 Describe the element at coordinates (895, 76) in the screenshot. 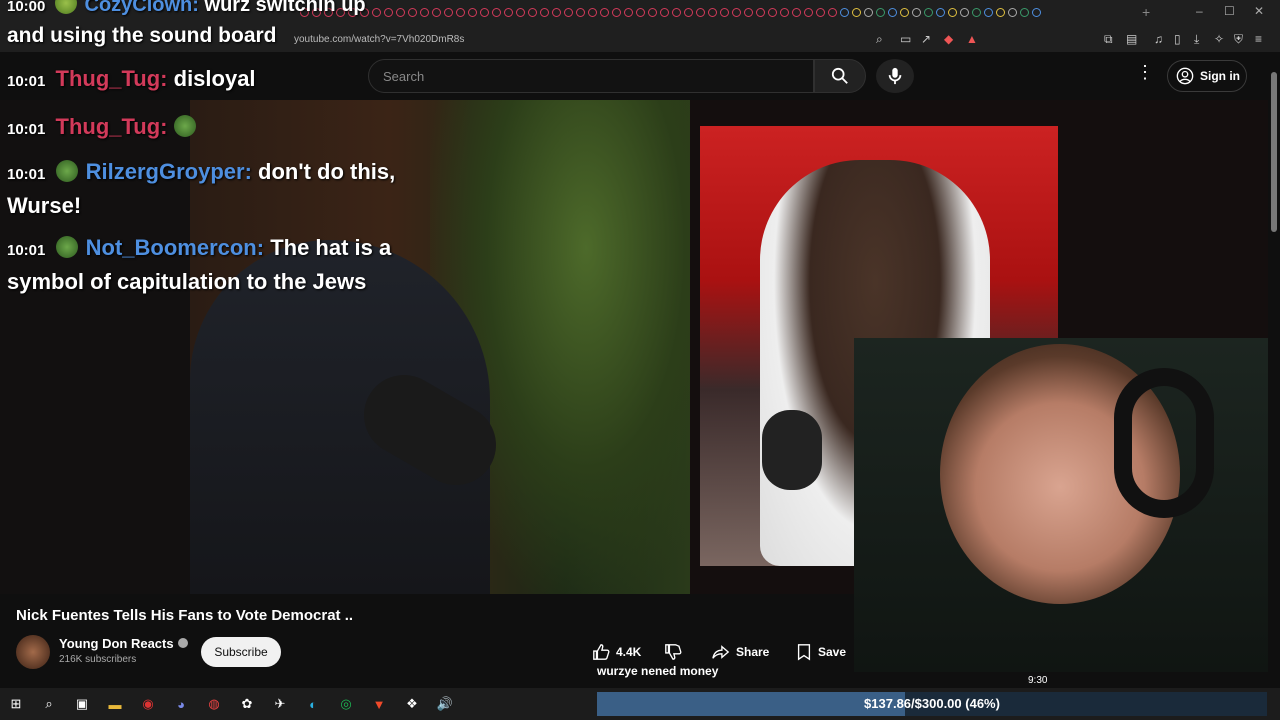

I see `voice-search-button` at that location.